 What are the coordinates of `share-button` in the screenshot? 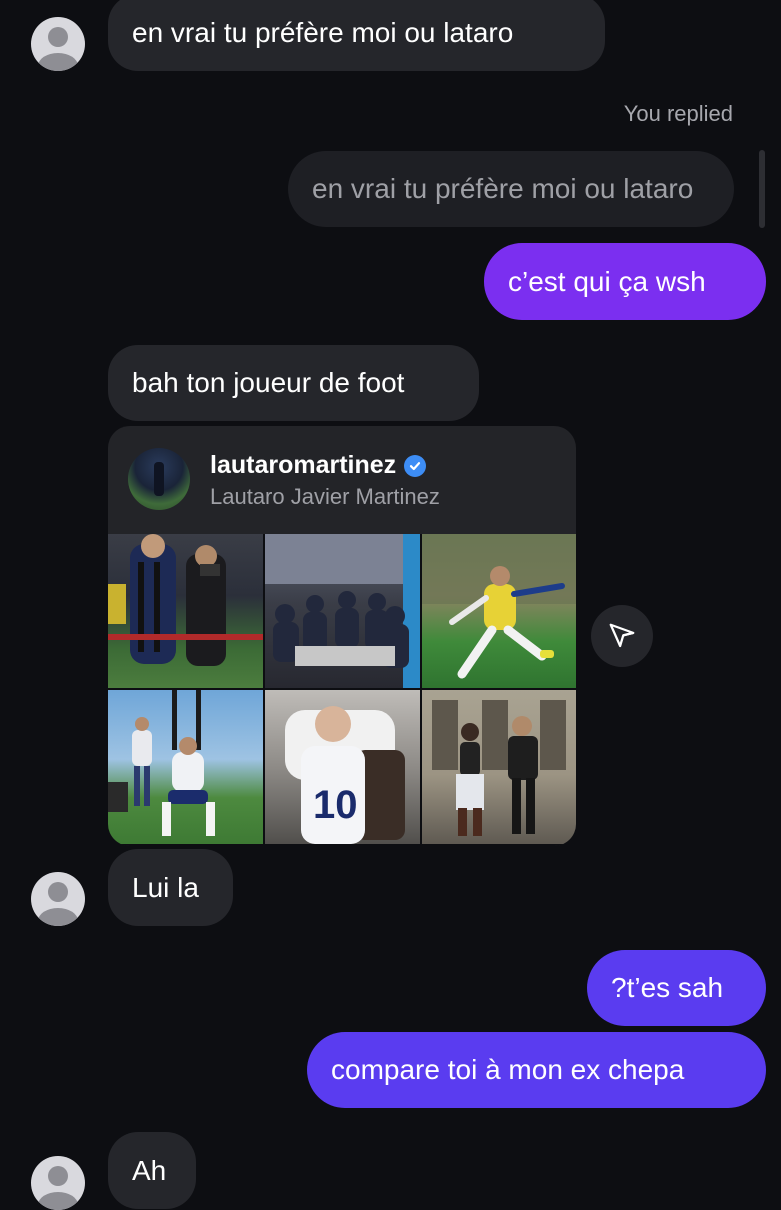 It's located at (622, 636).